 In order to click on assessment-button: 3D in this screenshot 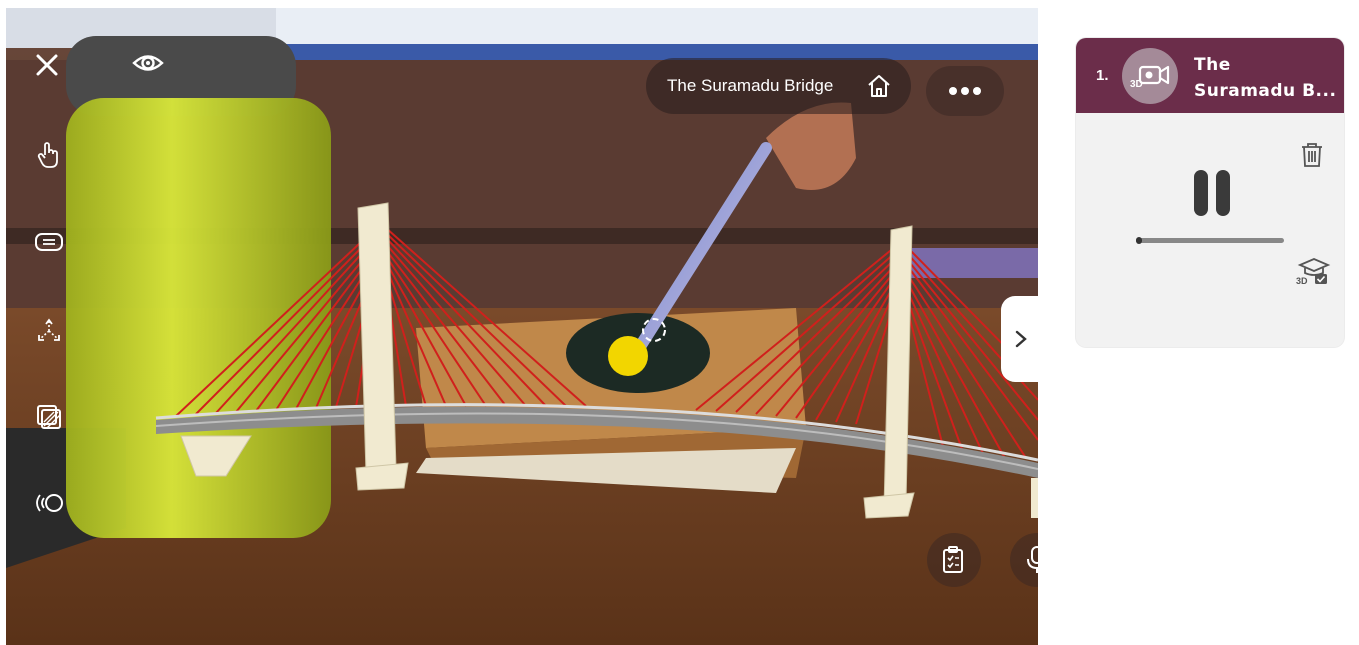, I will do `click(1314, 271)`.